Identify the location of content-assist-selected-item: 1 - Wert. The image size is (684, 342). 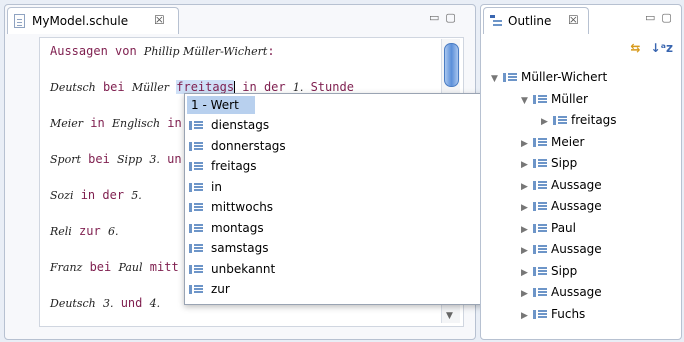
(221, 105).